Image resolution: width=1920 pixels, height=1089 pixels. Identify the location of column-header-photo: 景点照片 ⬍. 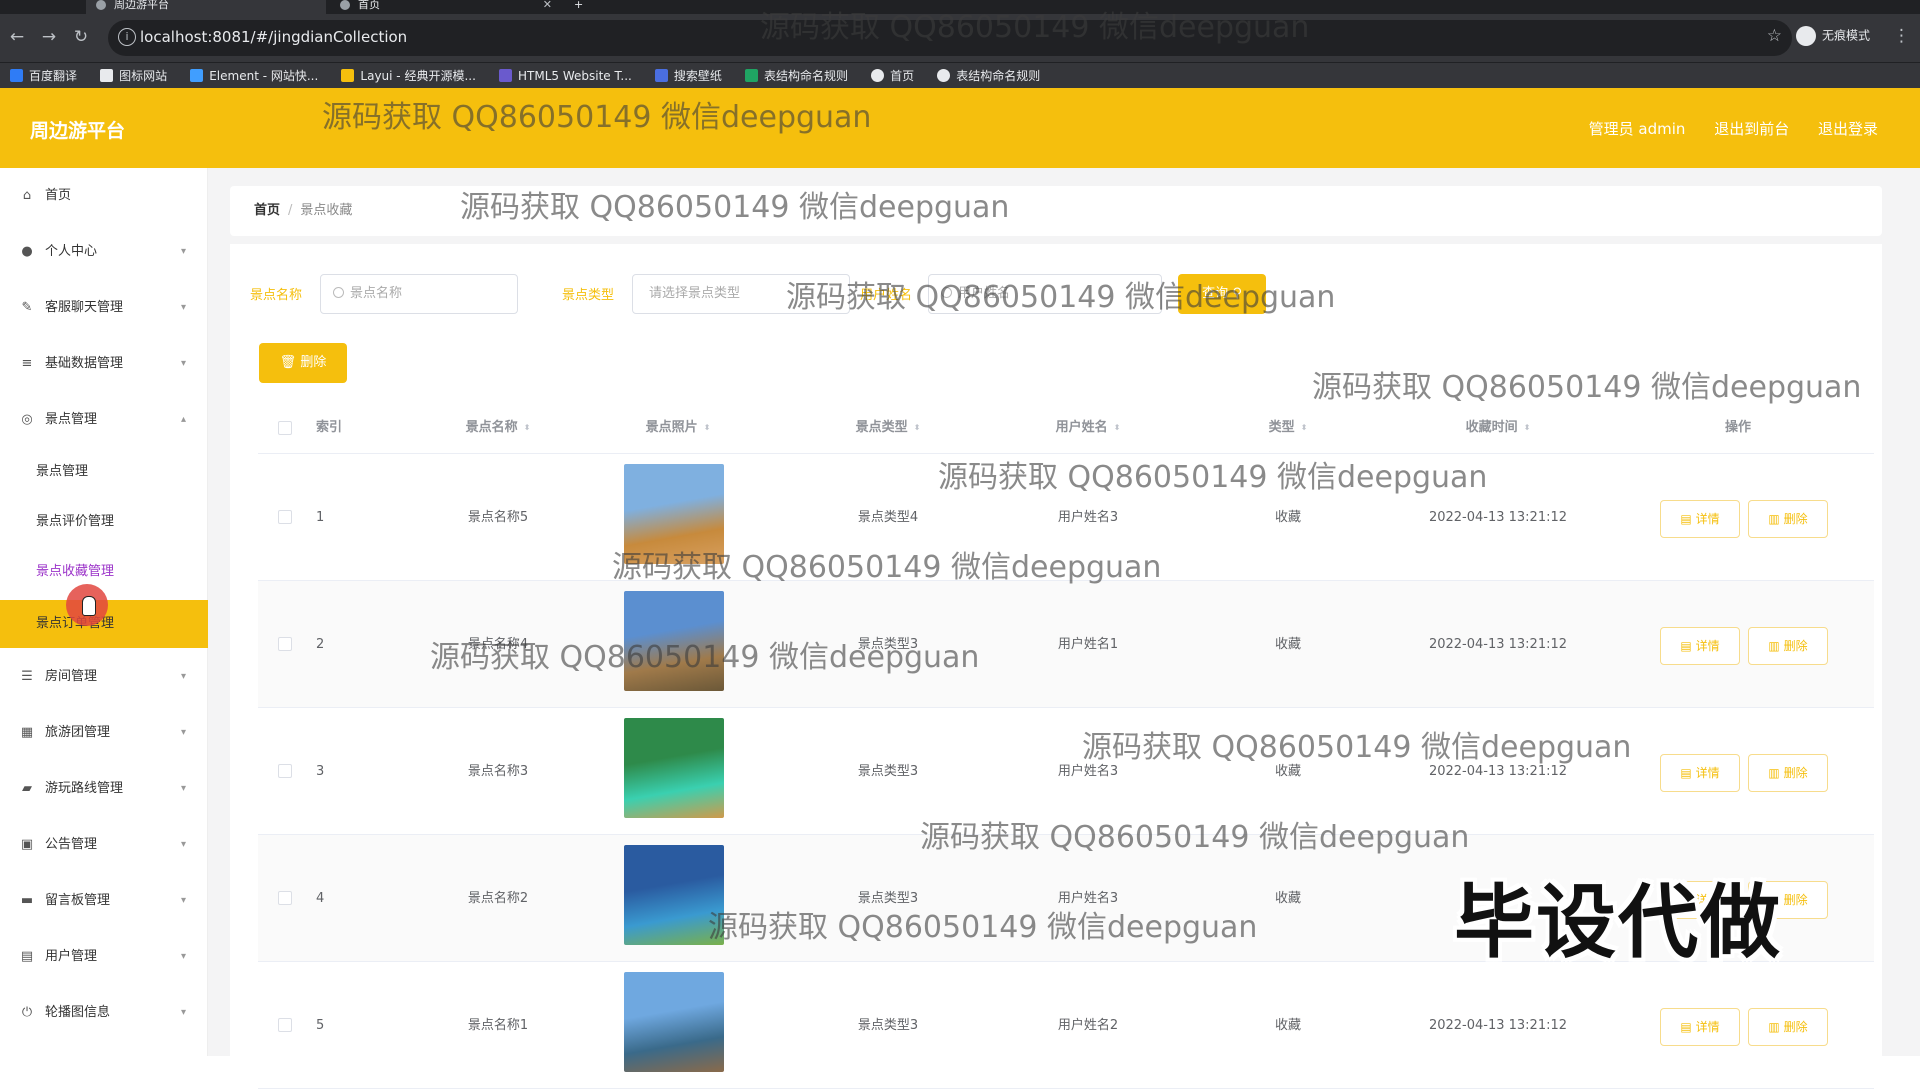
(678, 428).